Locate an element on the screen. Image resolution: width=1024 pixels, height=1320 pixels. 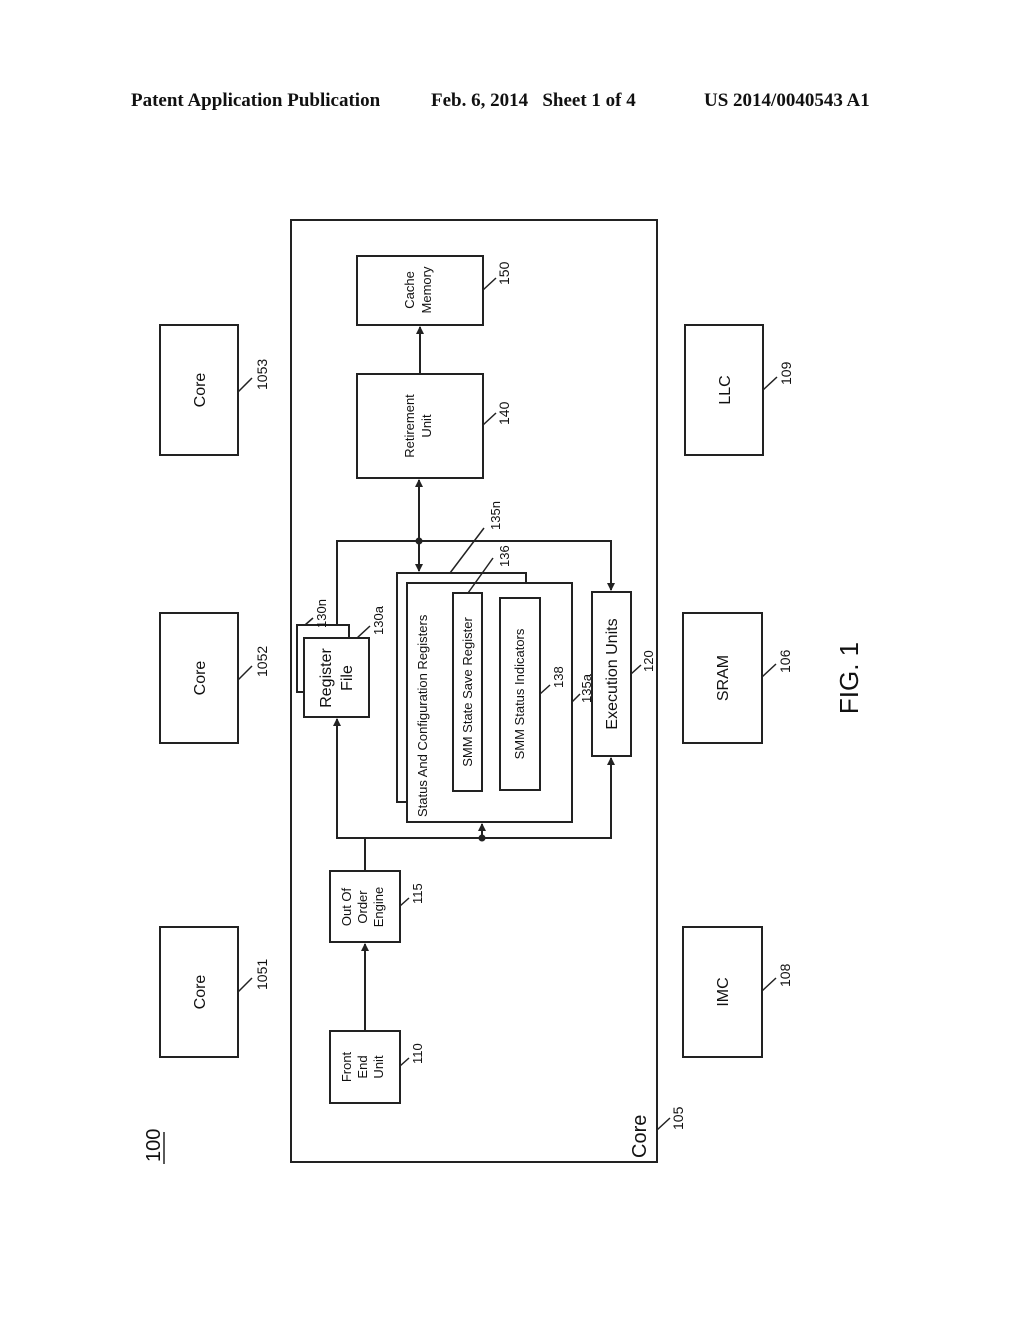
svg-text: 106 is located at coordinates (785, 661).